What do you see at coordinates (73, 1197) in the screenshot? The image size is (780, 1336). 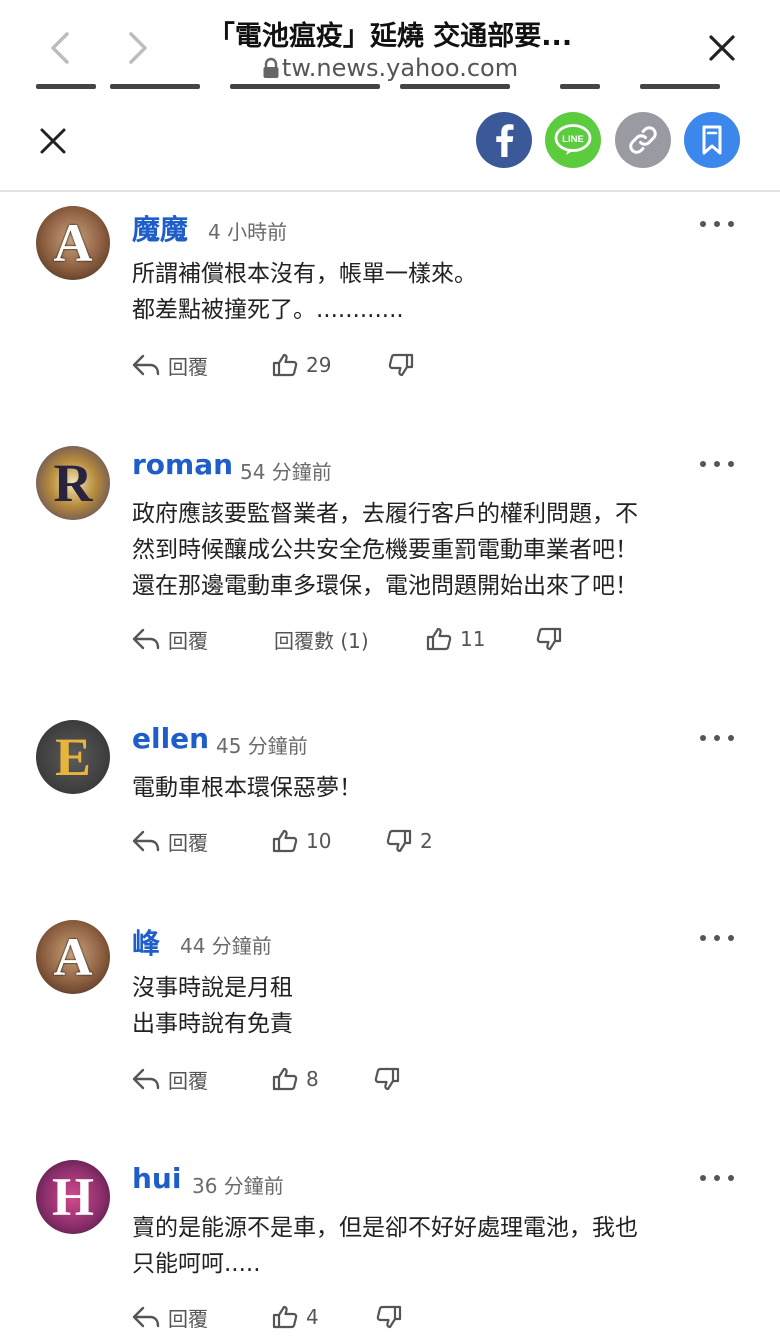 I see `avatar: H` at bounding box center [73, 1197].